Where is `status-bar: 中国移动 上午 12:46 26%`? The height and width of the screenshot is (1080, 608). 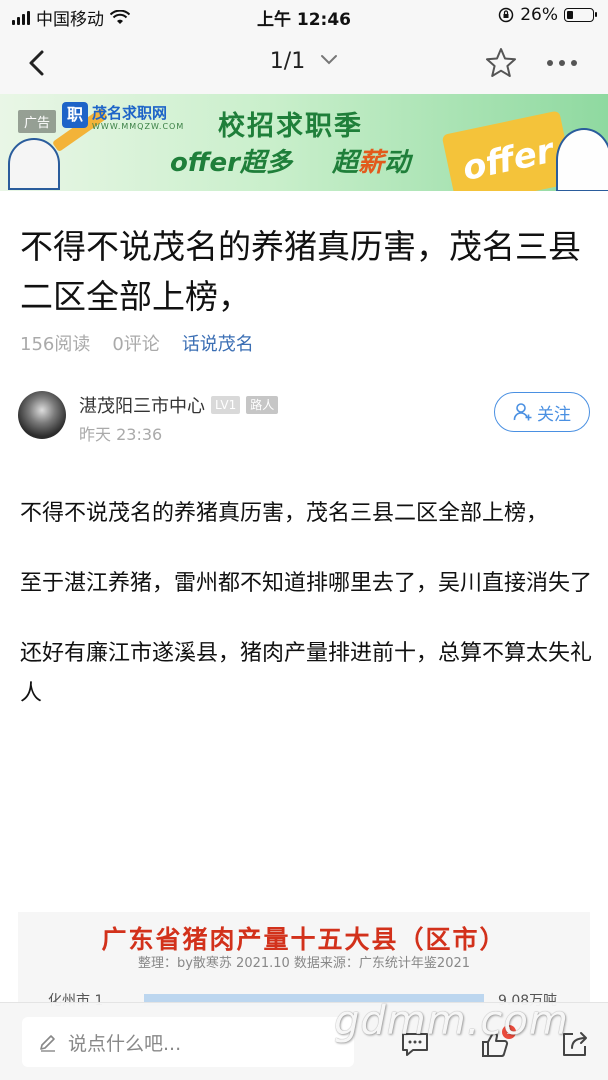
status-bar: 中国移动 上午 12:46 26% is located at coordinates (304, 16).